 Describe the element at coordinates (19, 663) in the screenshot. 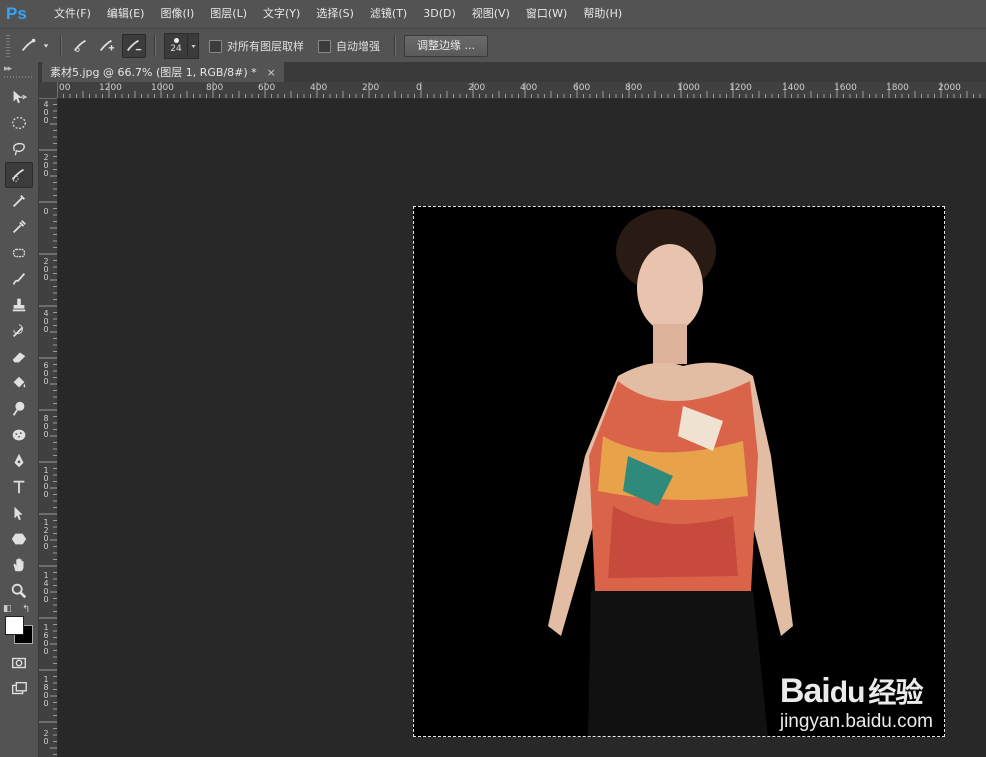

I see `quick-mask-icon` at that location.